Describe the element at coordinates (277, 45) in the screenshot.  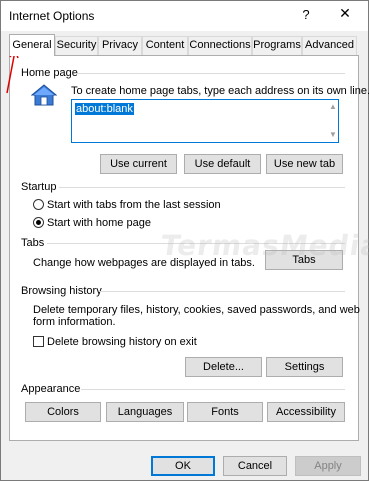
I see `tab-programs: Programs` at that location.